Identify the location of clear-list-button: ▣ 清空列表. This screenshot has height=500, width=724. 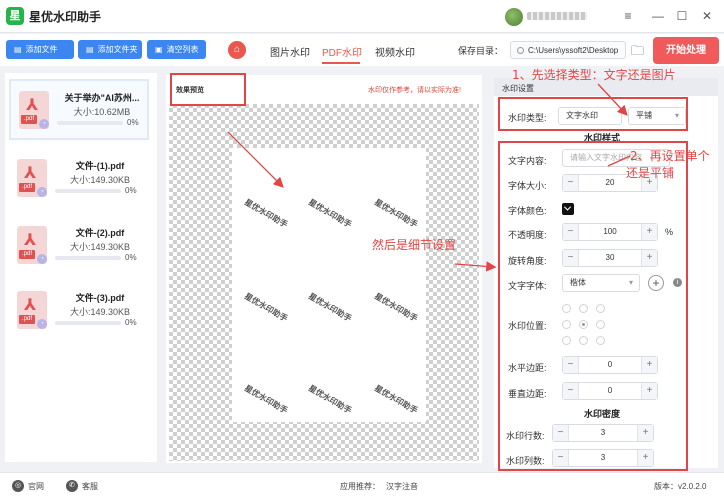
(176, 49).